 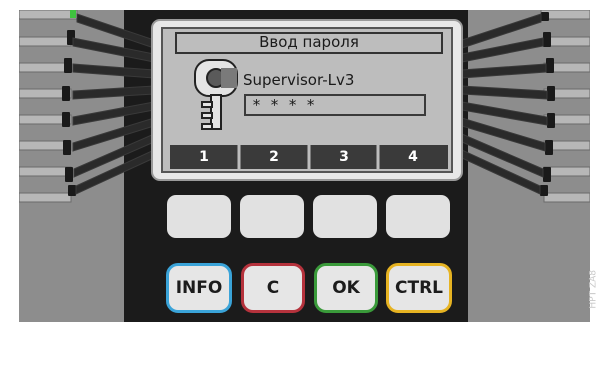 I want to click on screen-title: Ввод пароля, so click(x=309, y=42).